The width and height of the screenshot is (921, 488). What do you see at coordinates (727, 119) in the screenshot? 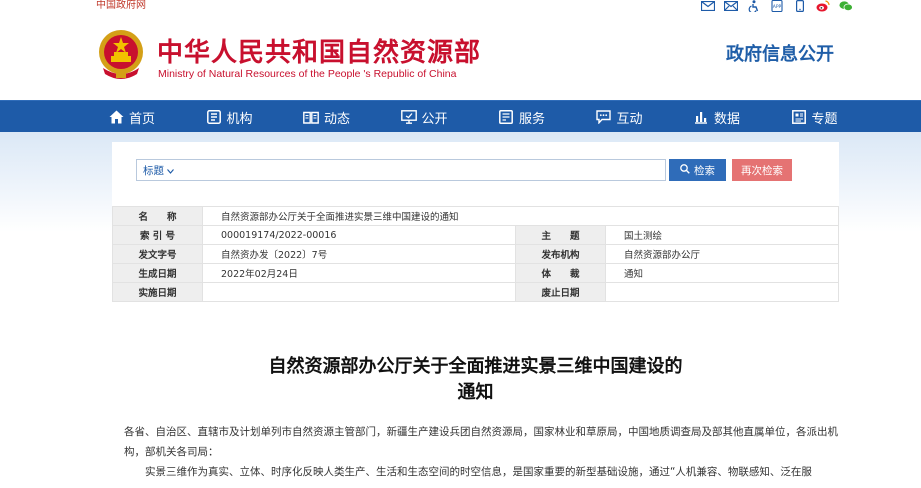
I see `nav-label-data: 数据` at bounding box center [727, 119].